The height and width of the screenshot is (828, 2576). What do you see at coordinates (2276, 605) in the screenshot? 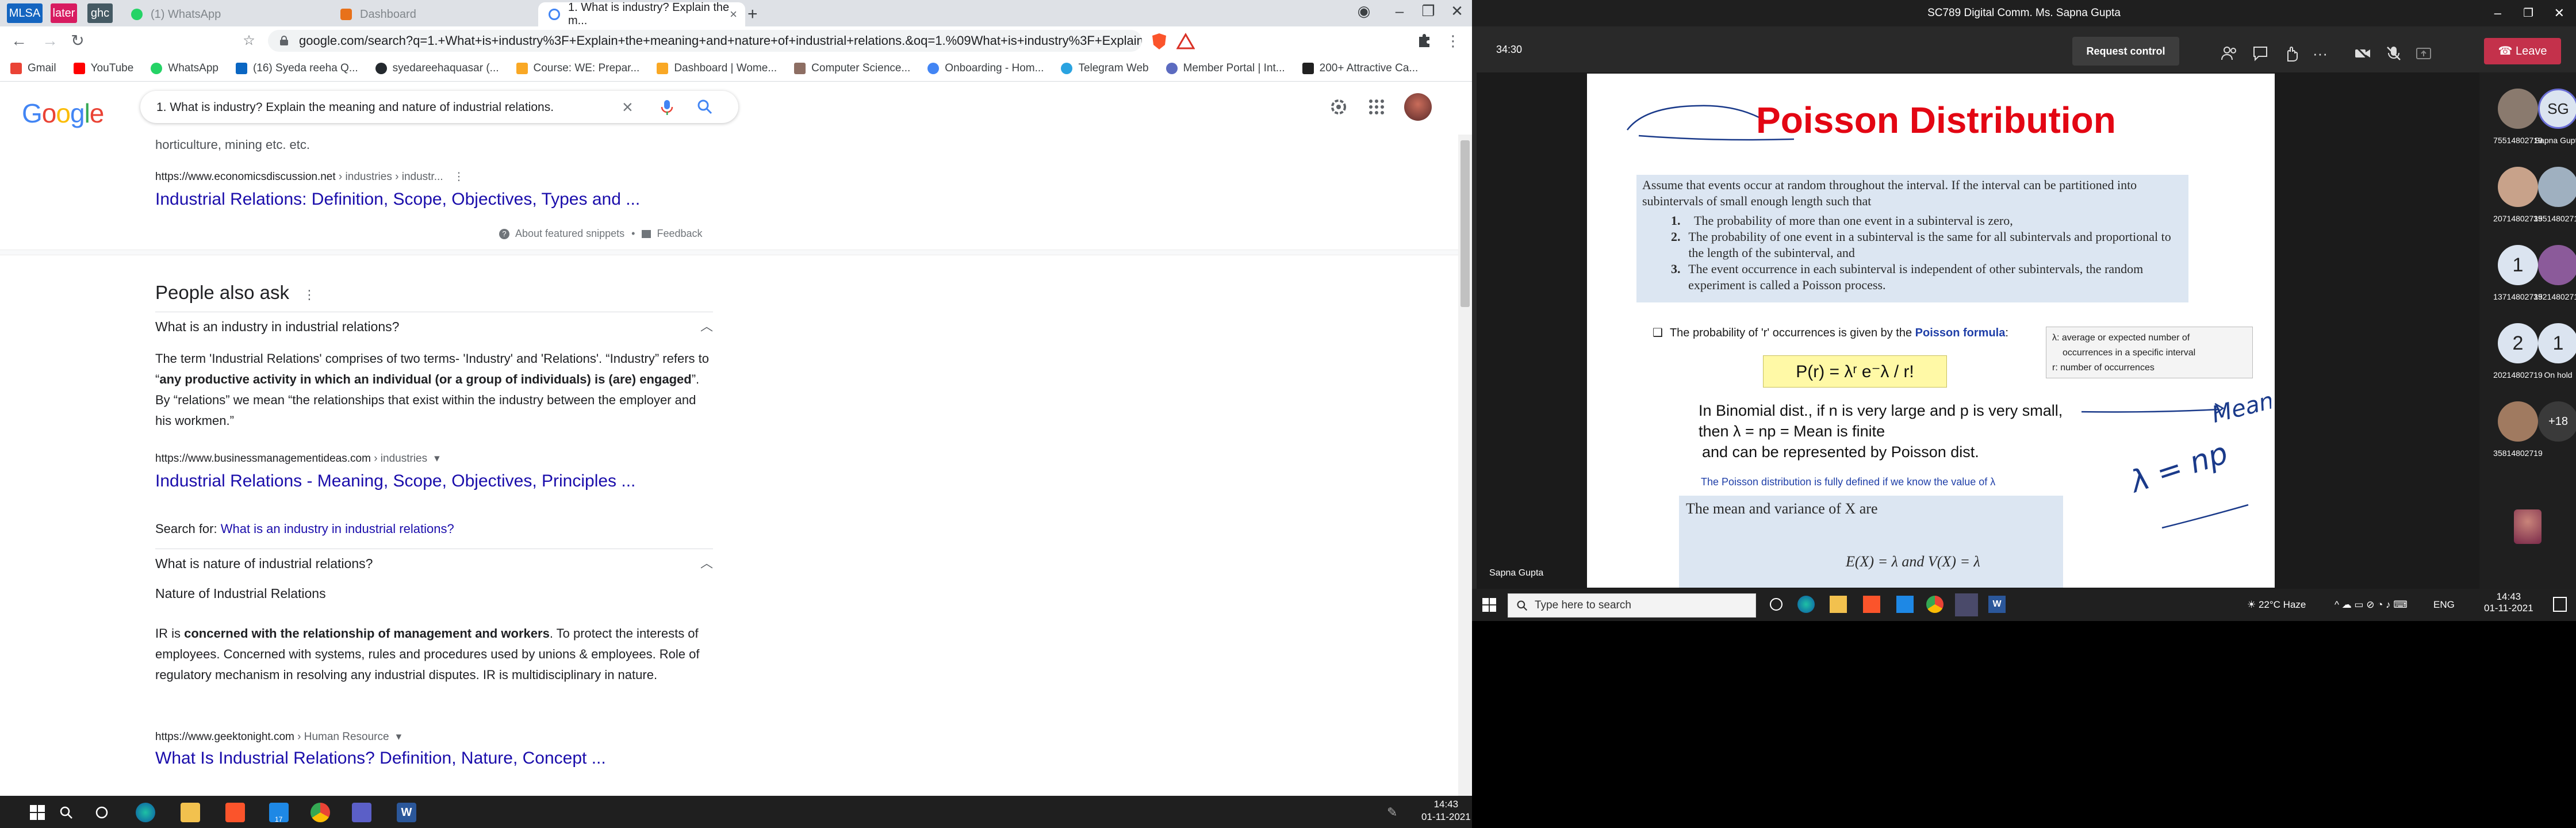
I see `weather-widget: ☀ 22°C Haze` at bounding box center [2276, 605].